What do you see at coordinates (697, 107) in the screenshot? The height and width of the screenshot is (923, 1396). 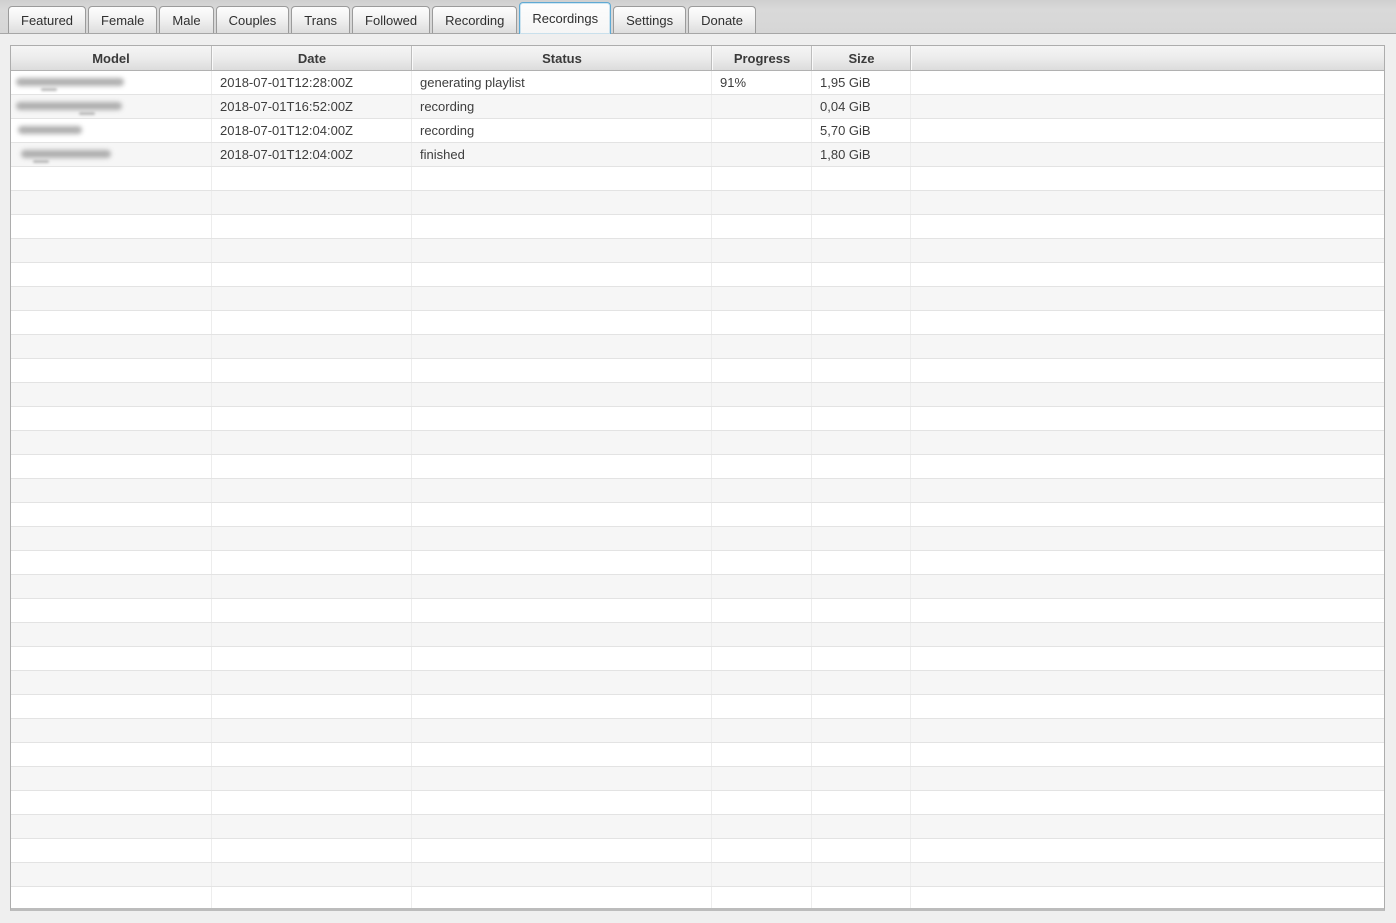 I see `table-row: 2018-07-01T16:52:00Z recording 0,04 GiB` at bounding box center [697, 107].